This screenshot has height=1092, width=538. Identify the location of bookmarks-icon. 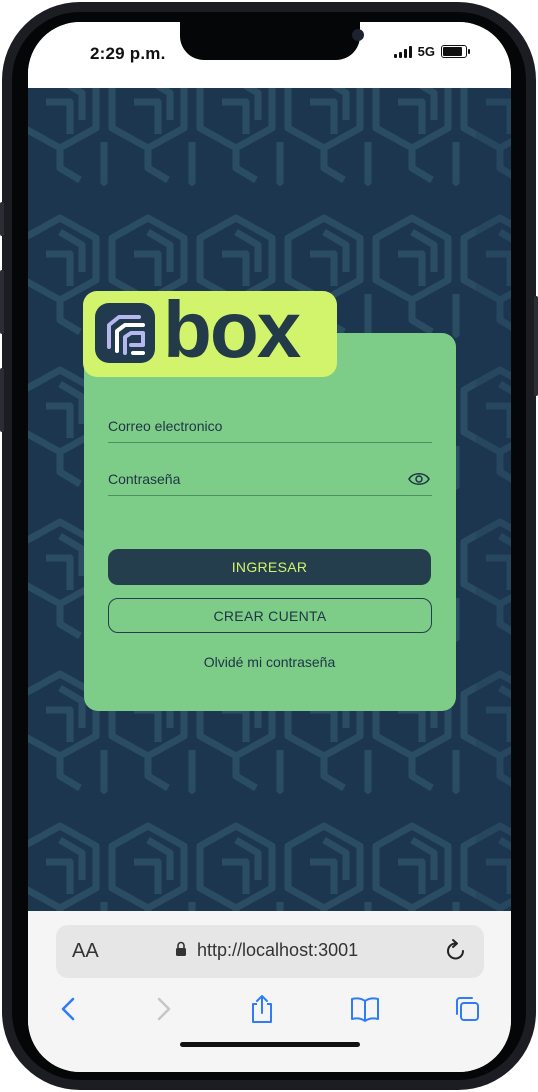
(365, 1009).